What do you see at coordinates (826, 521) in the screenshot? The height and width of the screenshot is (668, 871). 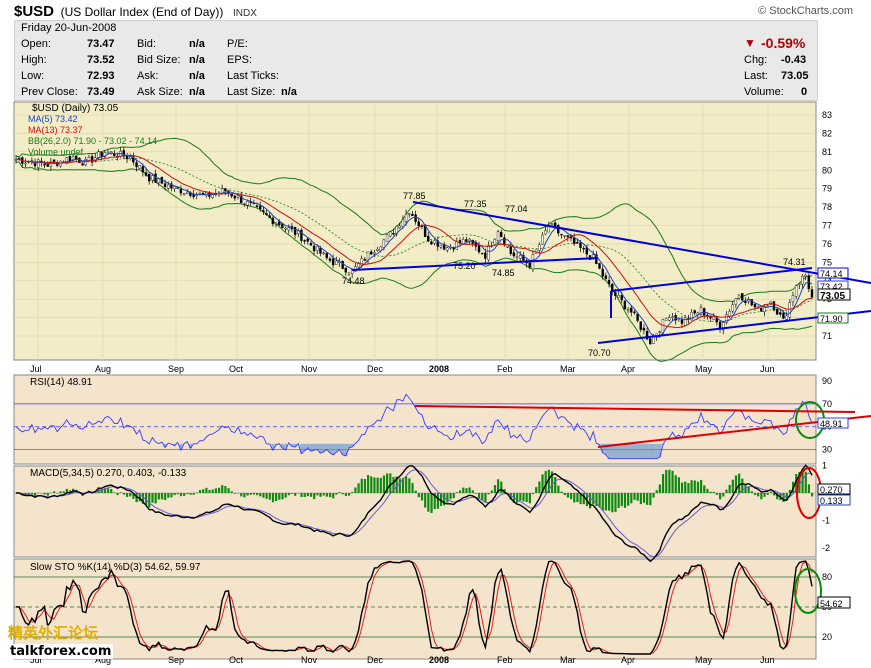 I see `macd-tick-label: -1` at bounding box center [826, 521].